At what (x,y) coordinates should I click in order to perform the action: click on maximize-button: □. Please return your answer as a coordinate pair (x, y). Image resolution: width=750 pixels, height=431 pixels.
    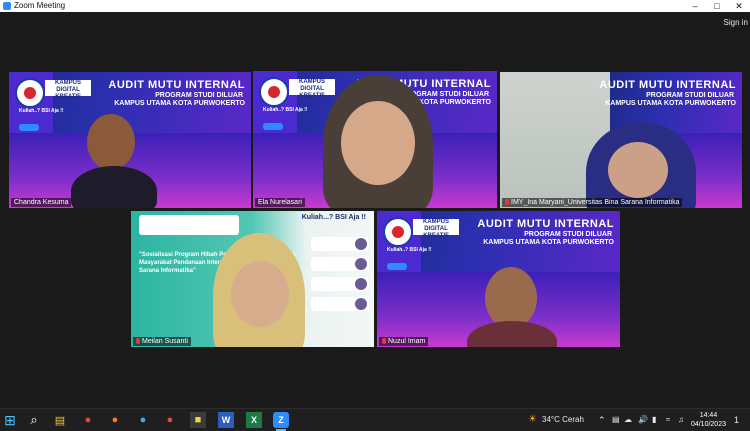
    Looking at the image, I should click on (717, 6).